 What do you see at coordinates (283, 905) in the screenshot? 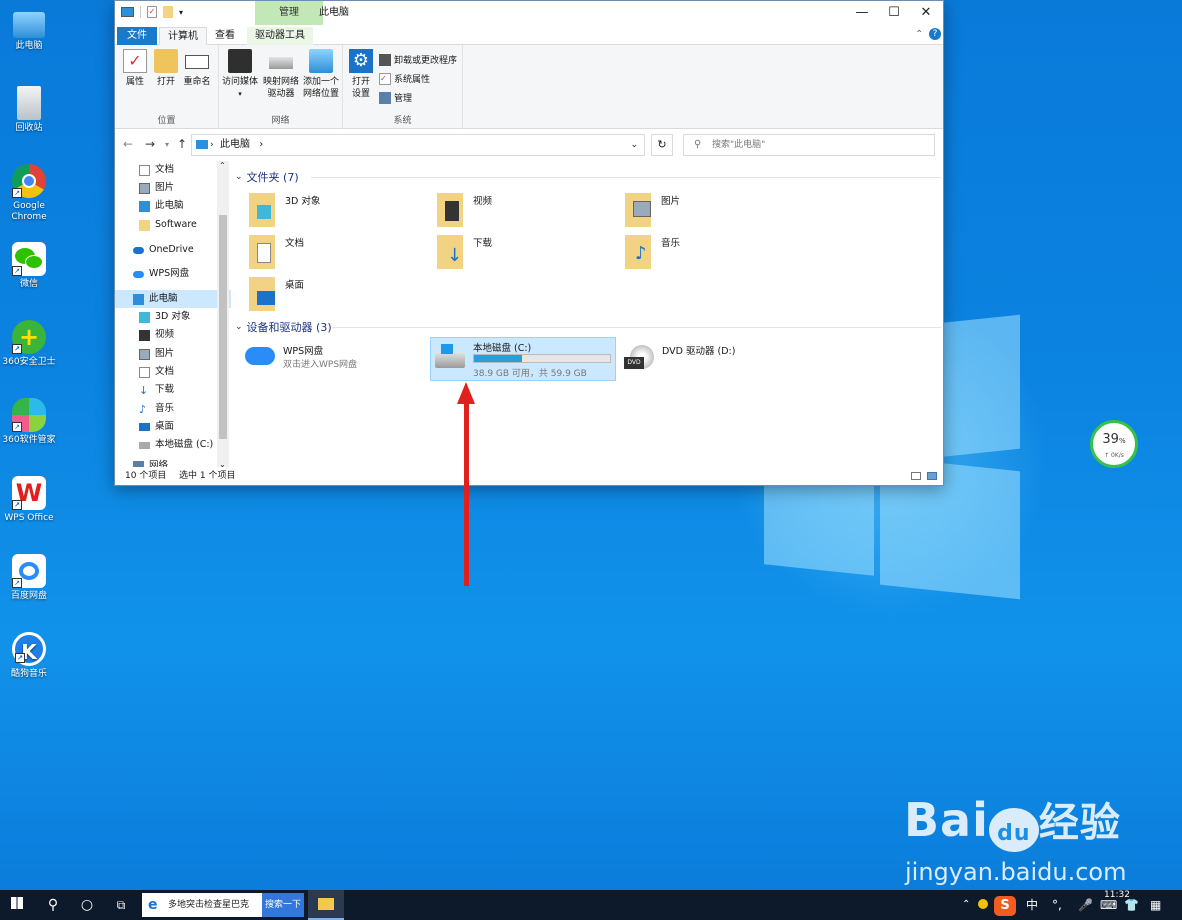
I see `taskbar-search-submit: 搜索一下` at bounding box center [283, 905].